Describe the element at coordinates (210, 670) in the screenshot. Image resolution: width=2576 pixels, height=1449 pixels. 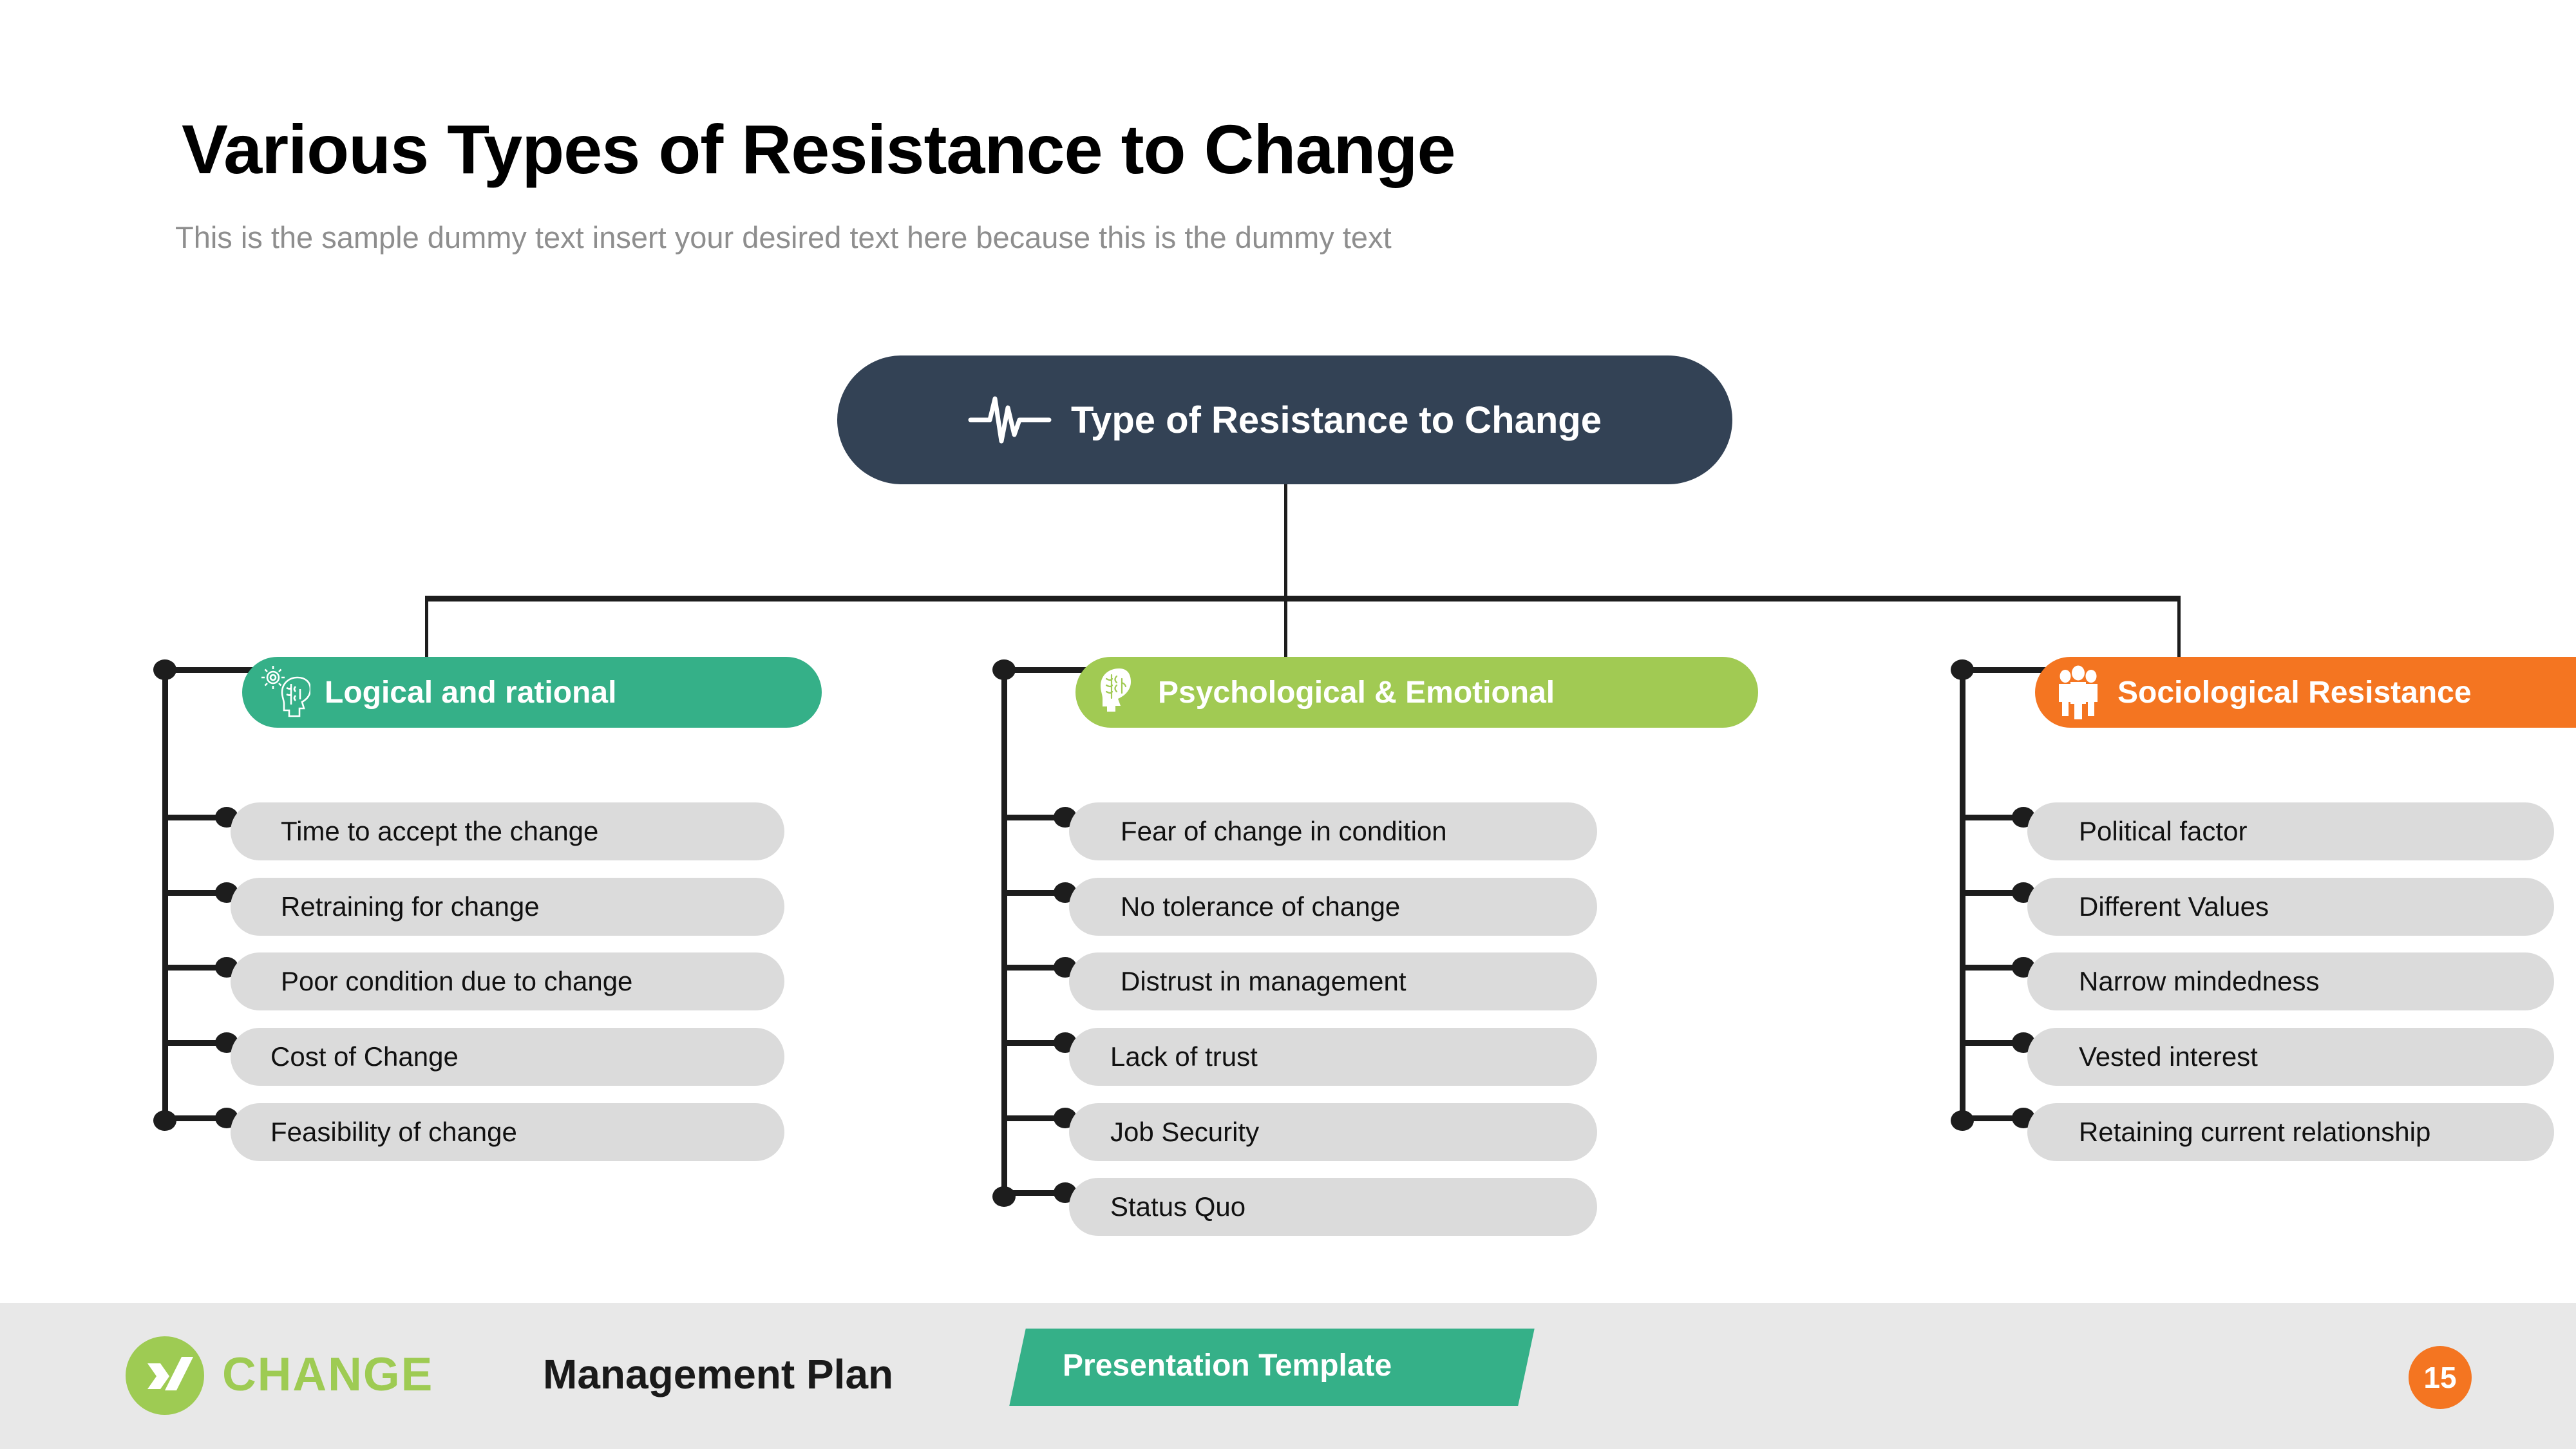
I see `column-1-header-connector` at that location.